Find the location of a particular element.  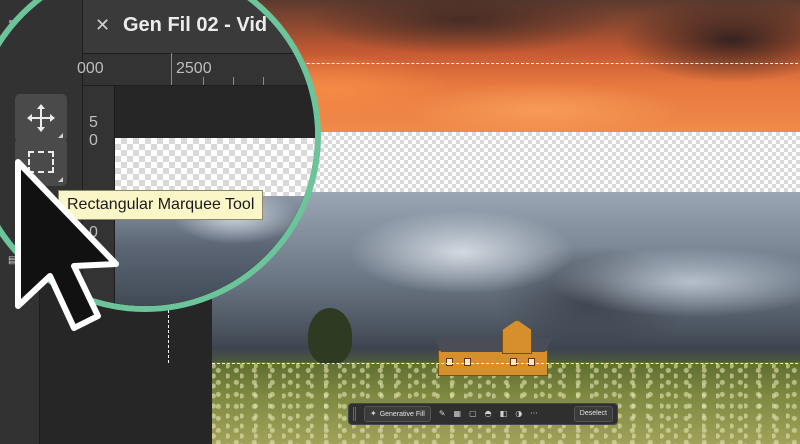

more-options-button: ··· is located at coordinates (534, 414).